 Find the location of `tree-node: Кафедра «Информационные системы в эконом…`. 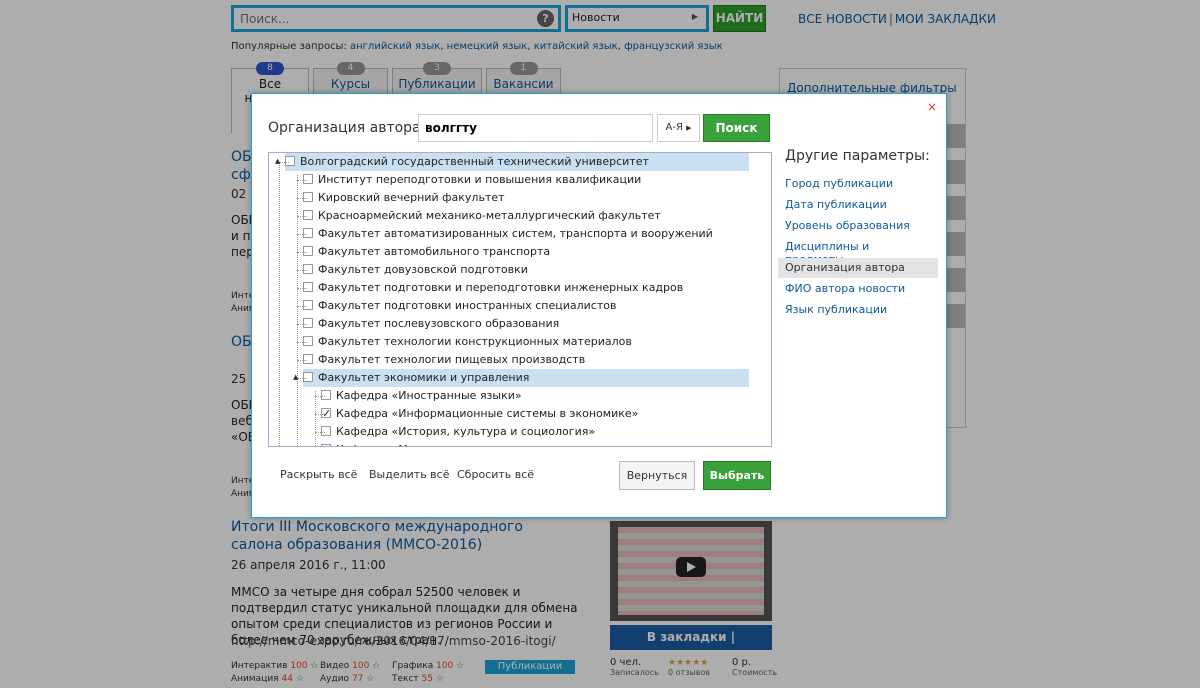

tree-node: Кафедра «Информационные системы в эконом… is located at coordinates (479, 414).